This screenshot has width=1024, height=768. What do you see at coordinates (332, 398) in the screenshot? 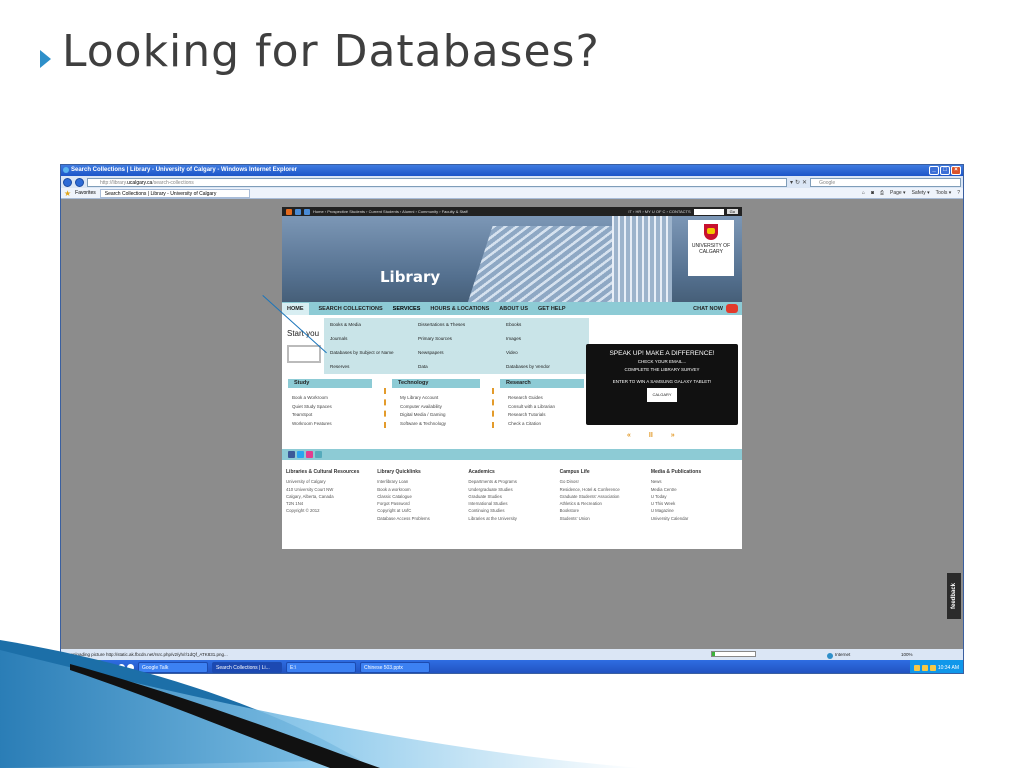
I see `list-item: Book a Workroom` at bounding box center [332, 398].